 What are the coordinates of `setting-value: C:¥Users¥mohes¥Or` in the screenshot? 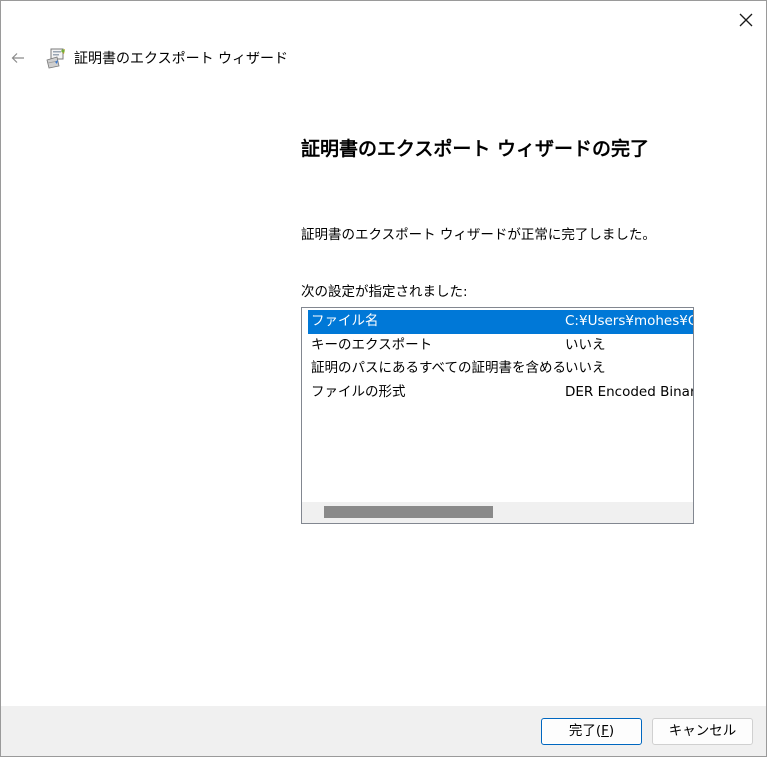 It's located at (629, 321).